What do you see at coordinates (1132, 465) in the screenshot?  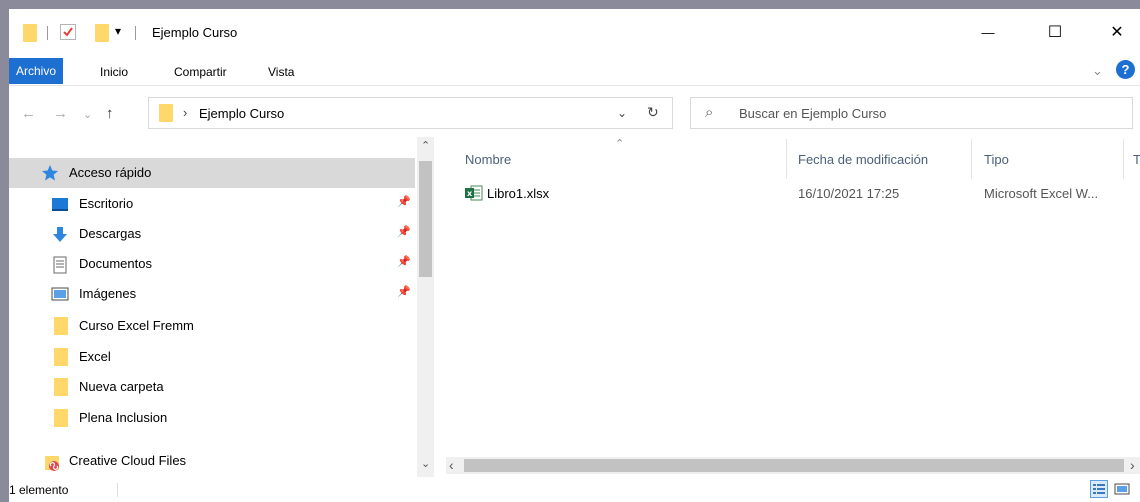 I see `scroll-right-icon: ›` at bounding box center [1132, 465].